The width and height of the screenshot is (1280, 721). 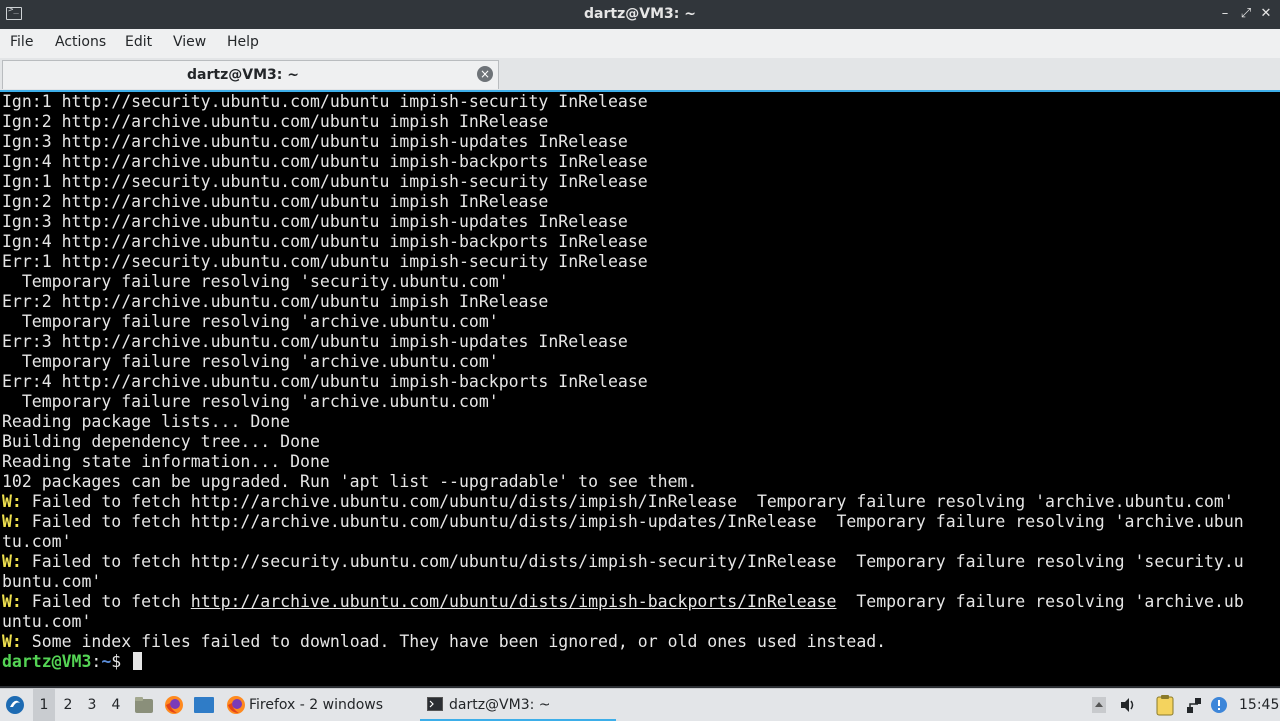 I want to click on text-cursor, so click(x=138, y=661).